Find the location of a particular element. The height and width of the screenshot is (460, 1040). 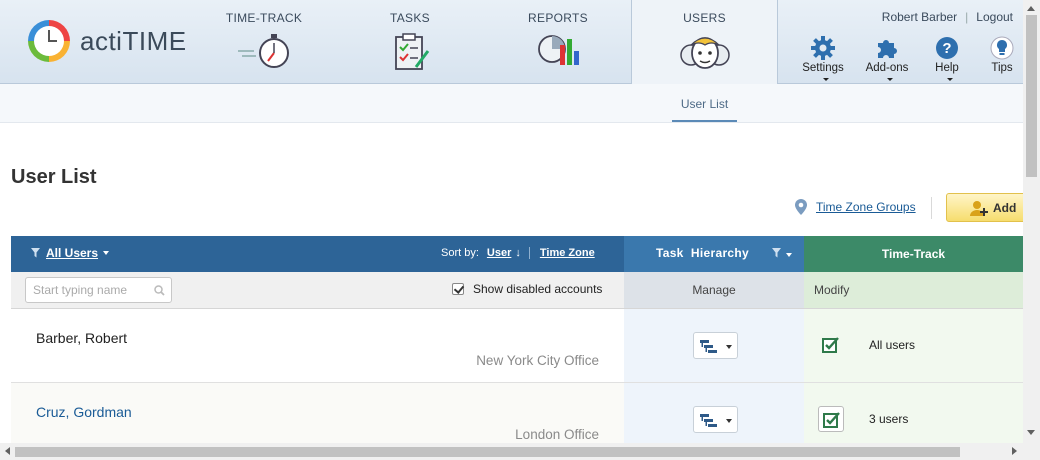

task-hierarchy-filter is located at coordinates (782, 254).